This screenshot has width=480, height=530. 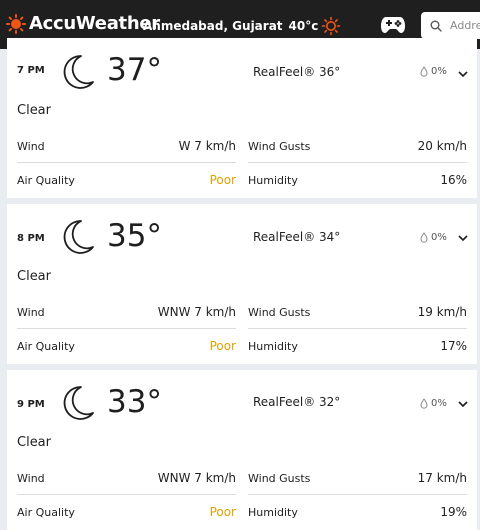 I want to click on sunny-icon, so click(x=331, y=26).